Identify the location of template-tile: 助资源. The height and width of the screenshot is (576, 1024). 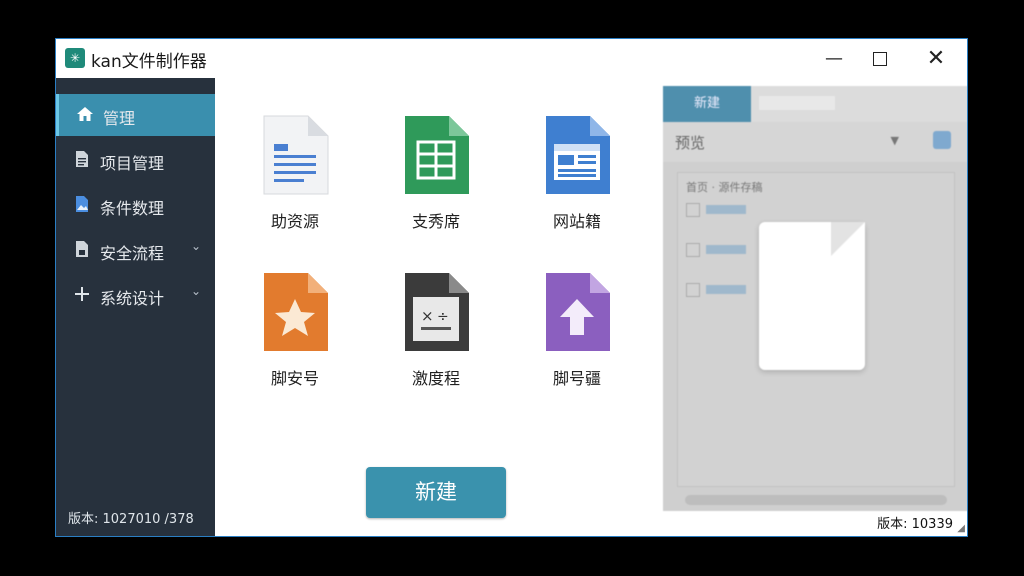
(295, 184).